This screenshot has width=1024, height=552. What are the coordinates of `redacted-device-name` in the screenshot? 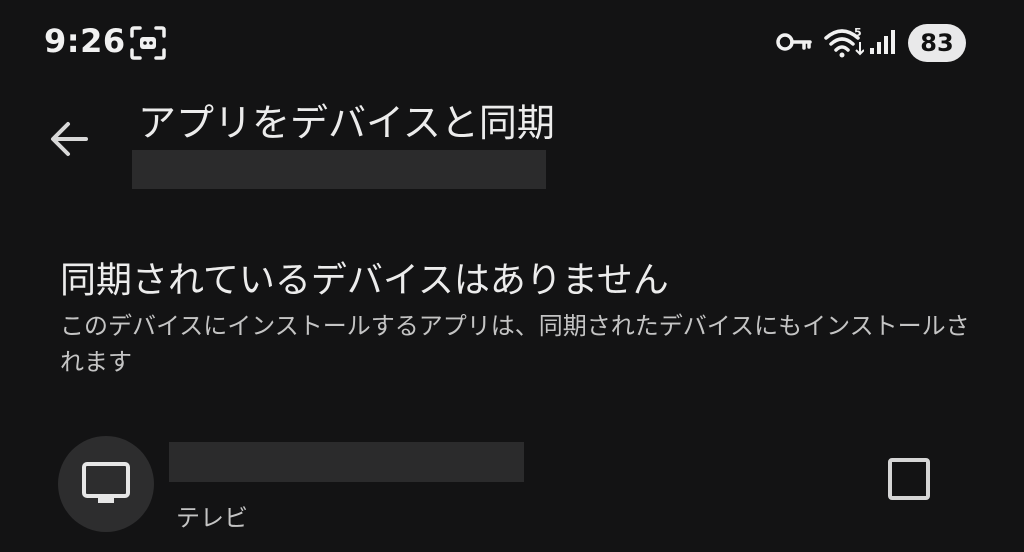 It's located at (346, 462).